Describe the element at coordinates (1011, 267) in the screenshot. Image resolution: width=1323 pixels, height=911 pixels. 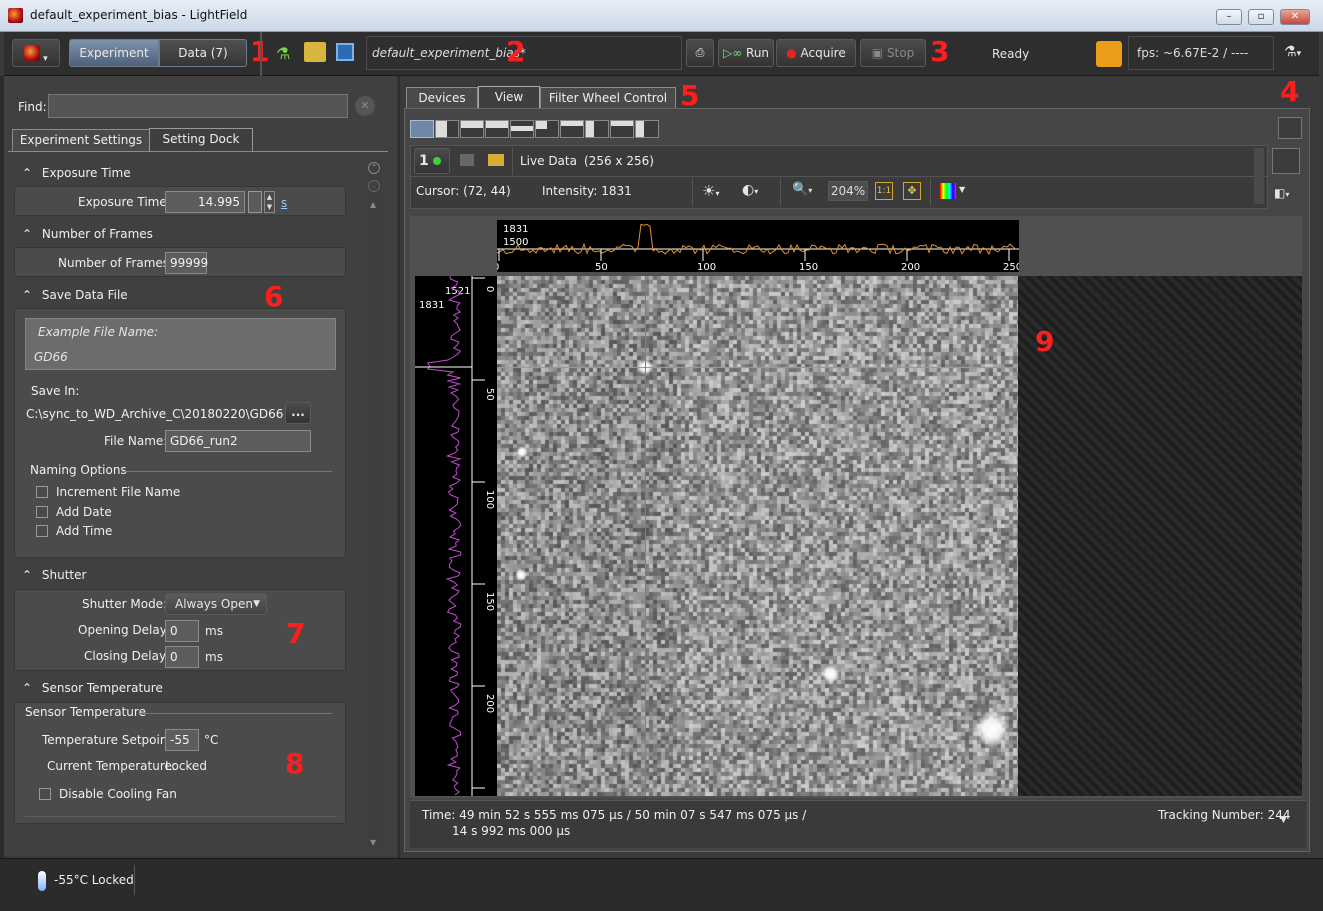
I see `hprofile-tick-label: 250` at that location.